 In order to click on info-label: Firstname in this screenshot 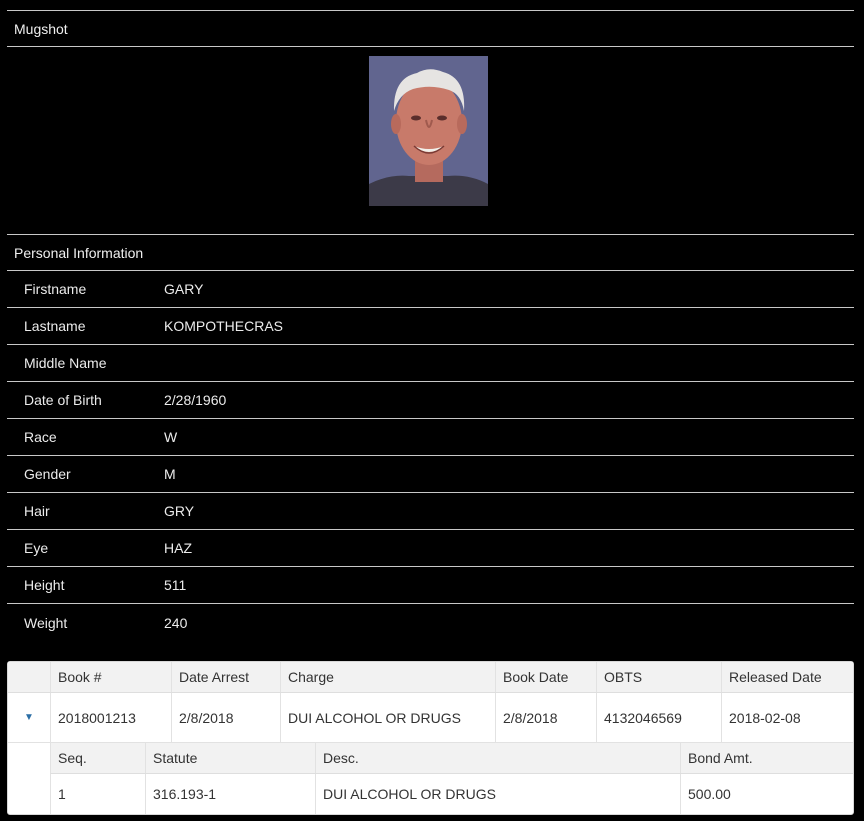, I will do `click(55, 289)`.